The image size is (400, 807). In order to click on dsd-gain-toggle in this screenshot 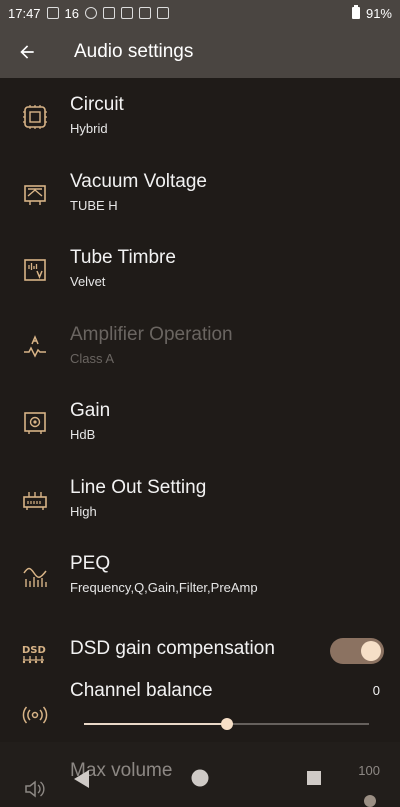, I will do `click(357, 650)`.